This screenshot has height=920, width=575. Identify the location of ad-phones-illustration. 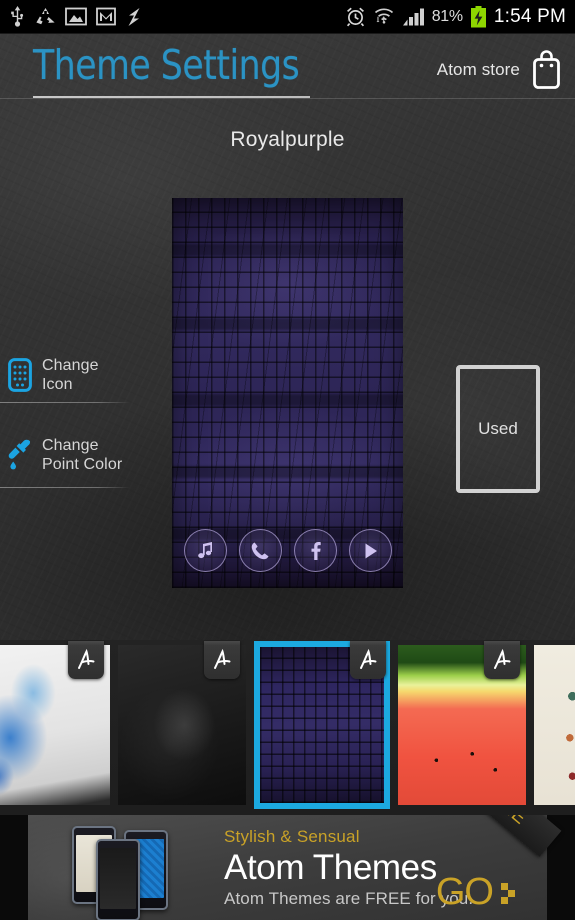
(131, 871).